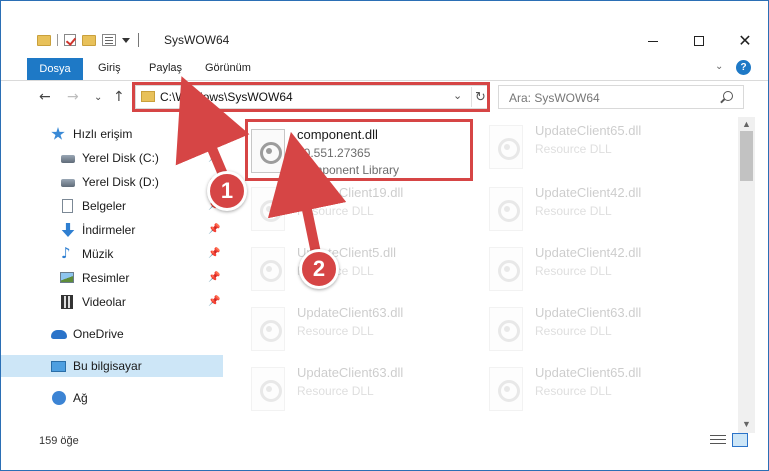 The width and height of the screenshot is (769, 471). What do you see at coordinates (350, 192) in the screenshot?
I see `file-name: UpdateClient19.dll` at bounding box center [350, 192].